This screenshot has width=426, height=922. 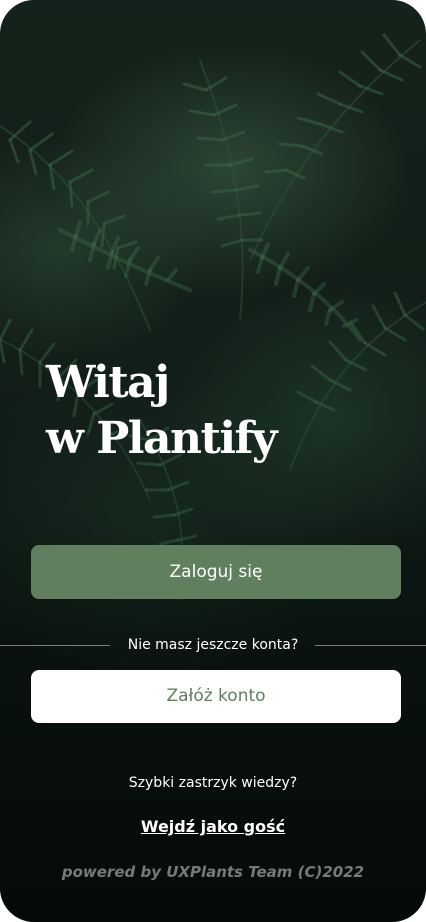 I want to click on login-button: Zaloguj się, so click(x=216, y=572).